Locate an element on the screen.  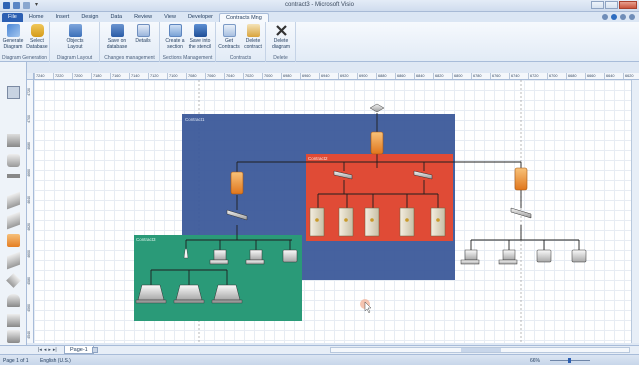
language: English (U.S.) is located at coordinates (55, 361).